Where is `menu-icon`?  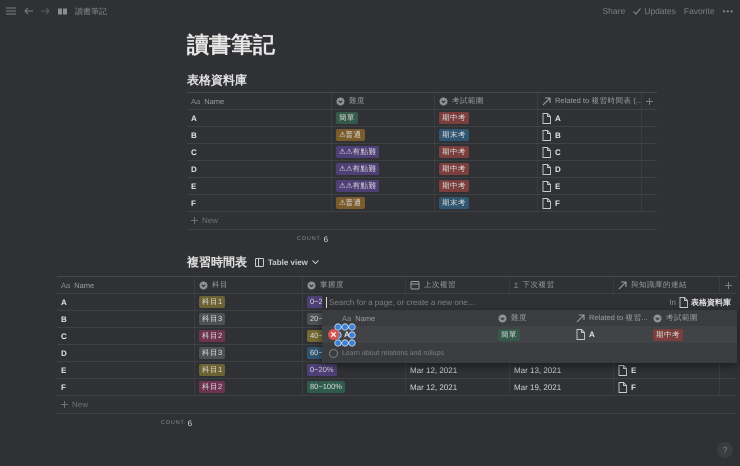 menu-icon is located at coordinates (11, 11).